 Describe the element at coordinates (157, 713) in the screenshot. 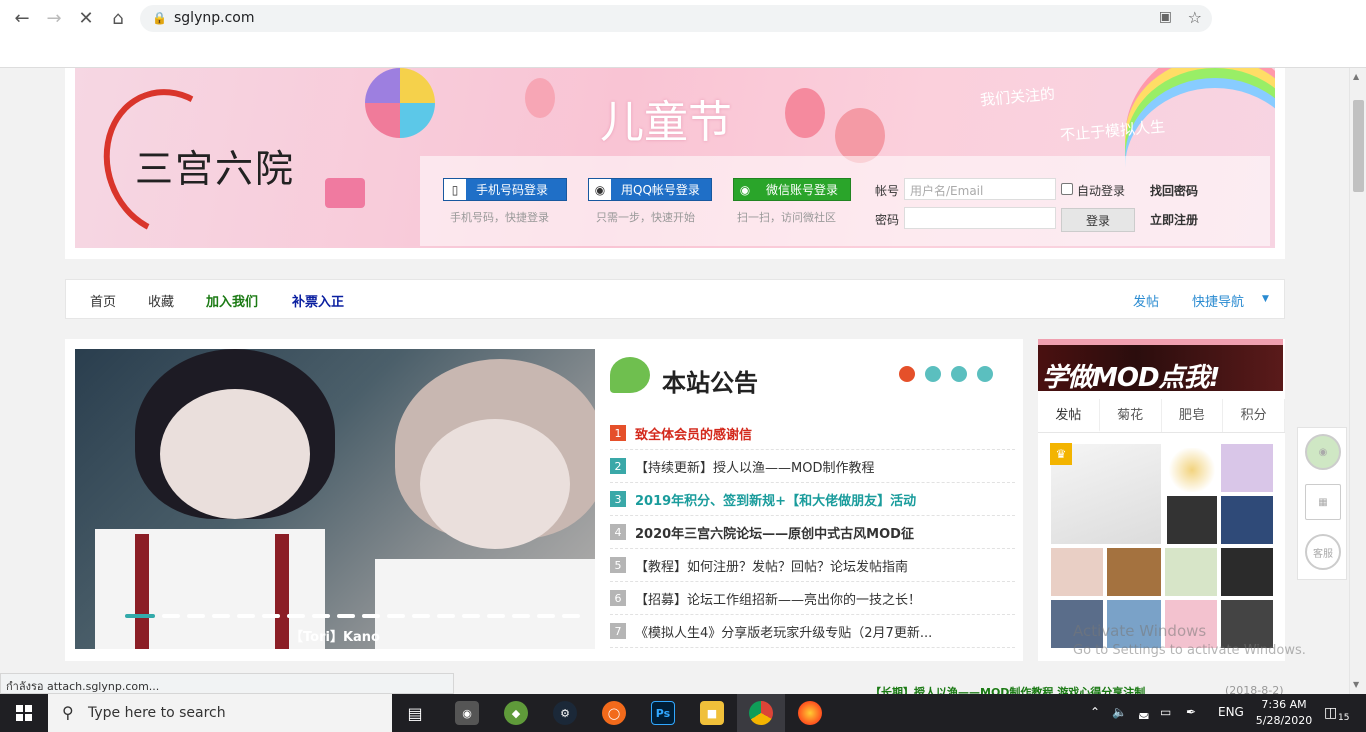

I see `taskbar-search-placeholder: Type here to search` at that location.